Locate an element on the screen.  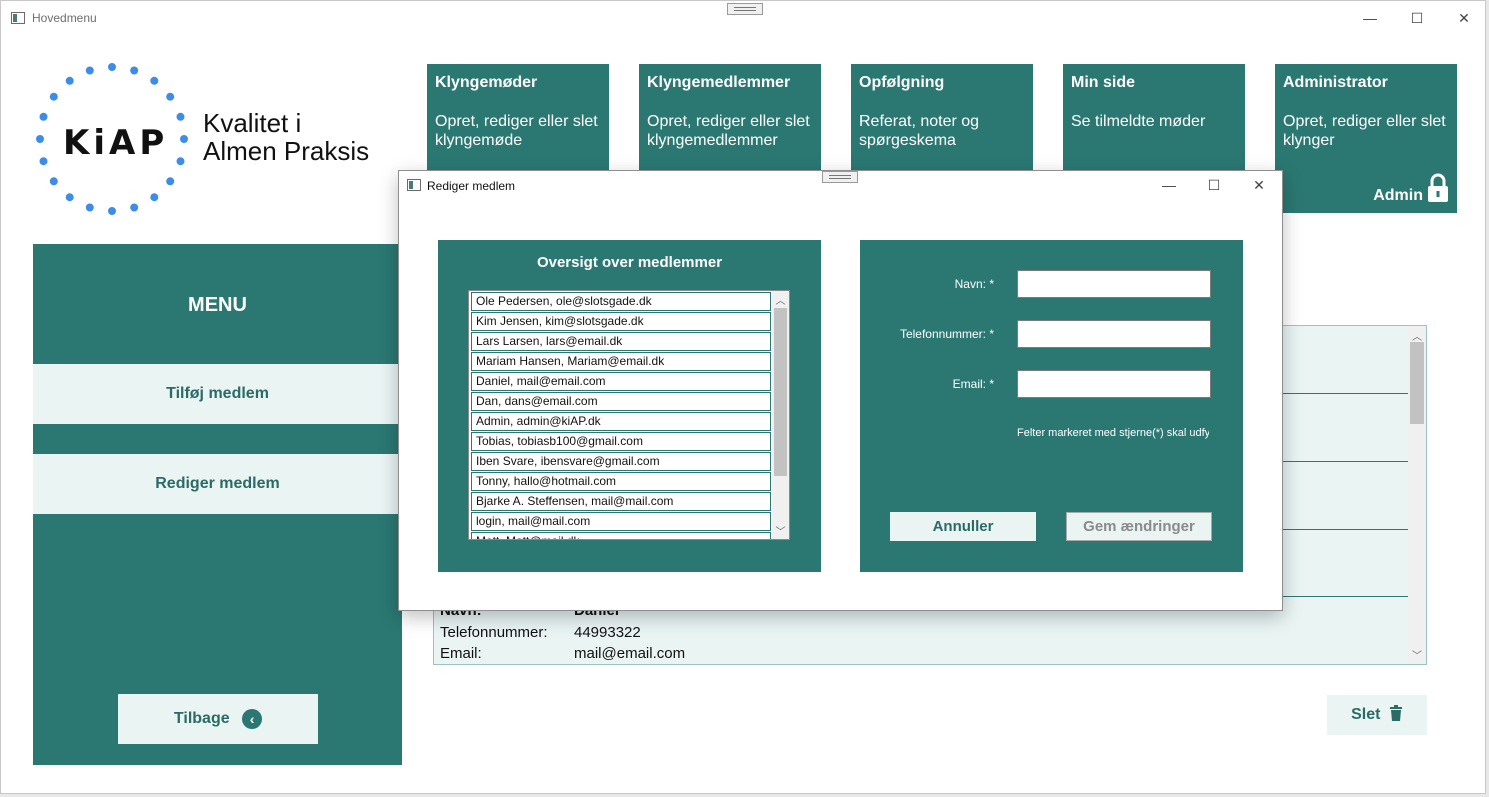
member-list-item: Iben Svare, ibensvare@gmail.com is located at coordinates (621, 461).